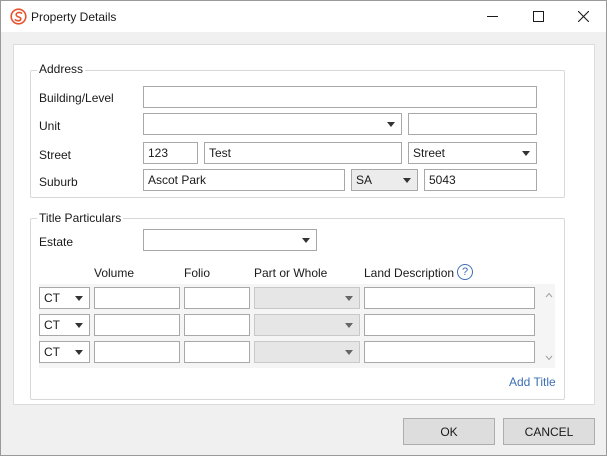 The image size is (607, 456). I want to click on close-button, so click(583, 16).